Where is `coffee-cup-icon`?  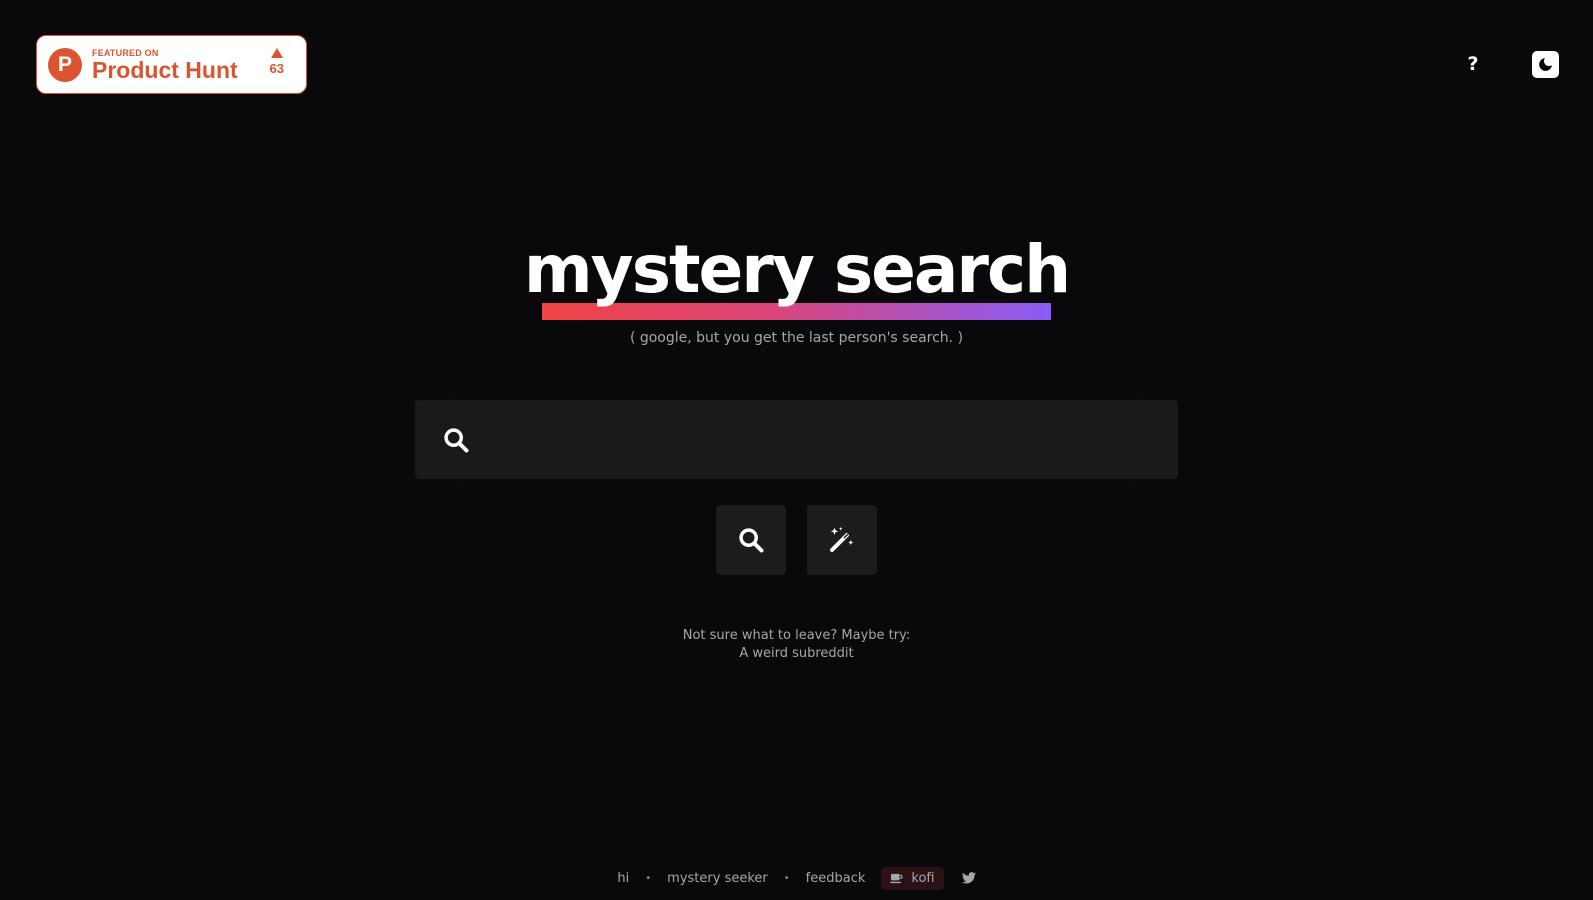 coffee-cup-icon is located at coordinates (896, 878).